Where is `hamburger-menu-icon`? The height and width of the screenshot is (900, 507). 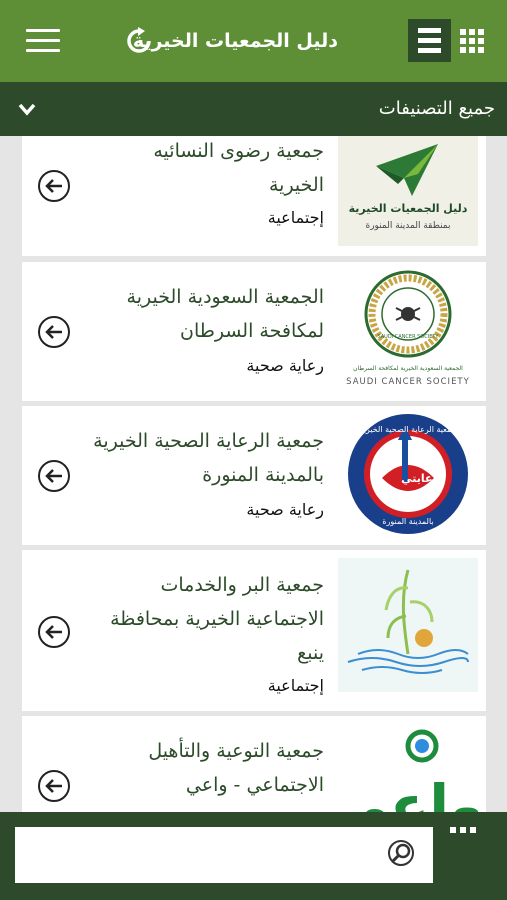
hamburger-menu-icon is located at coordinates (43, 41).